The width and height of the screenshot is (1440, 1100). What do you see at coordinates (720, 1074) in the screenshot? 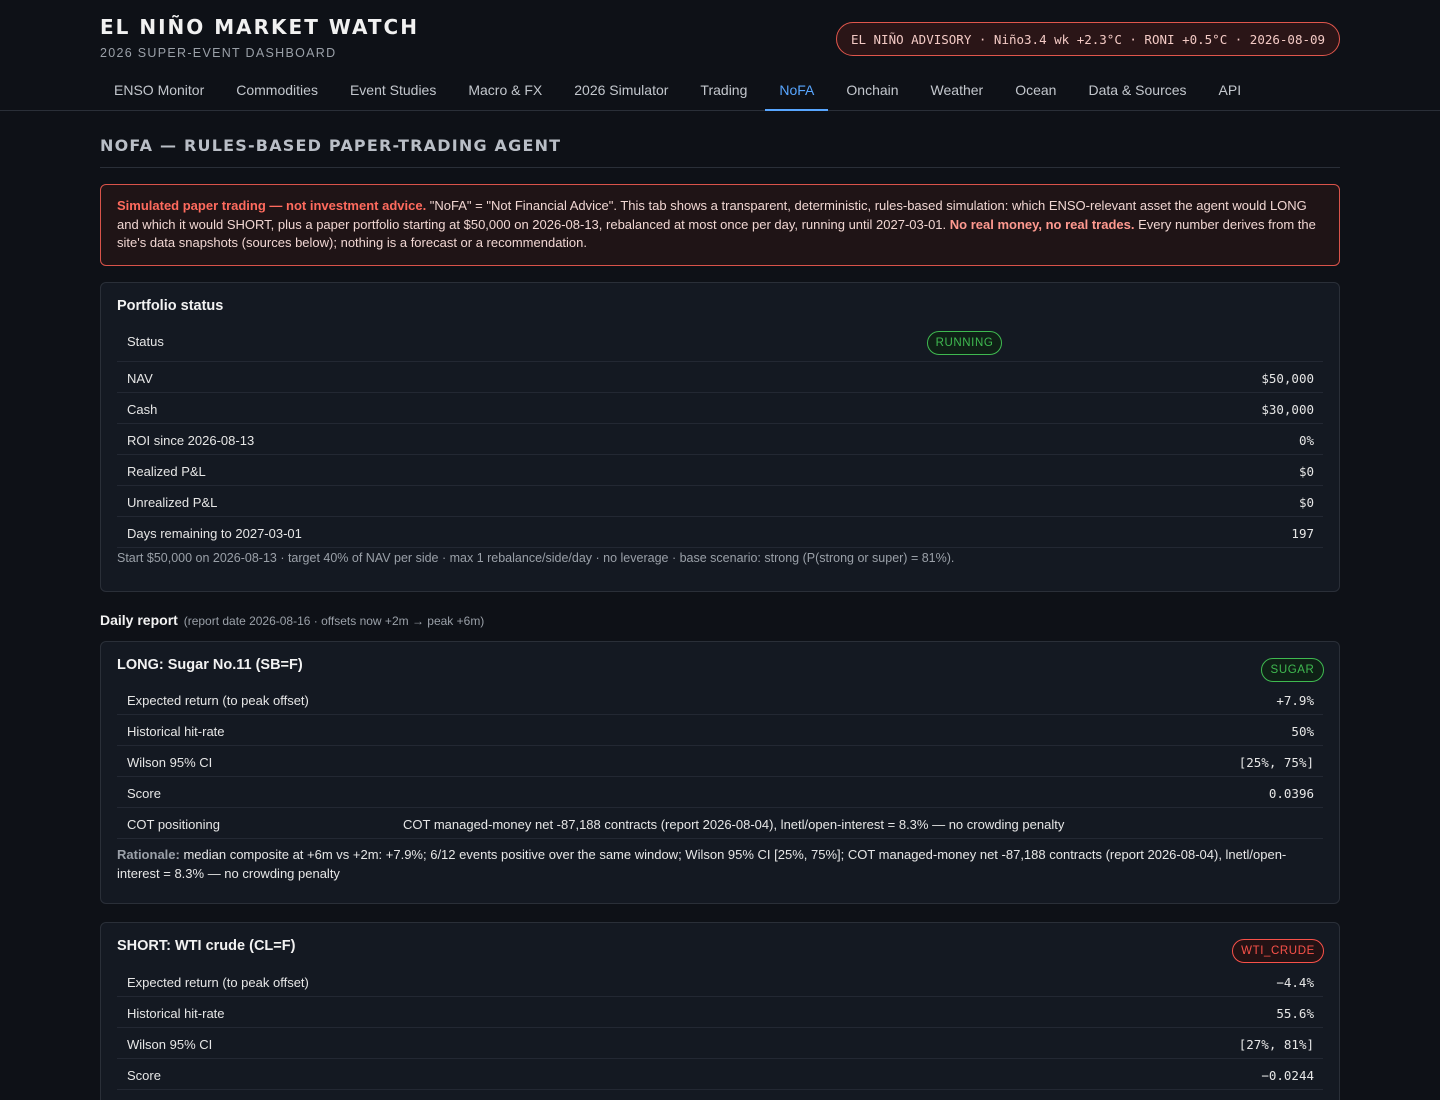
I see `score-row: Score −0.0244` at bounding box center [720, 1074].